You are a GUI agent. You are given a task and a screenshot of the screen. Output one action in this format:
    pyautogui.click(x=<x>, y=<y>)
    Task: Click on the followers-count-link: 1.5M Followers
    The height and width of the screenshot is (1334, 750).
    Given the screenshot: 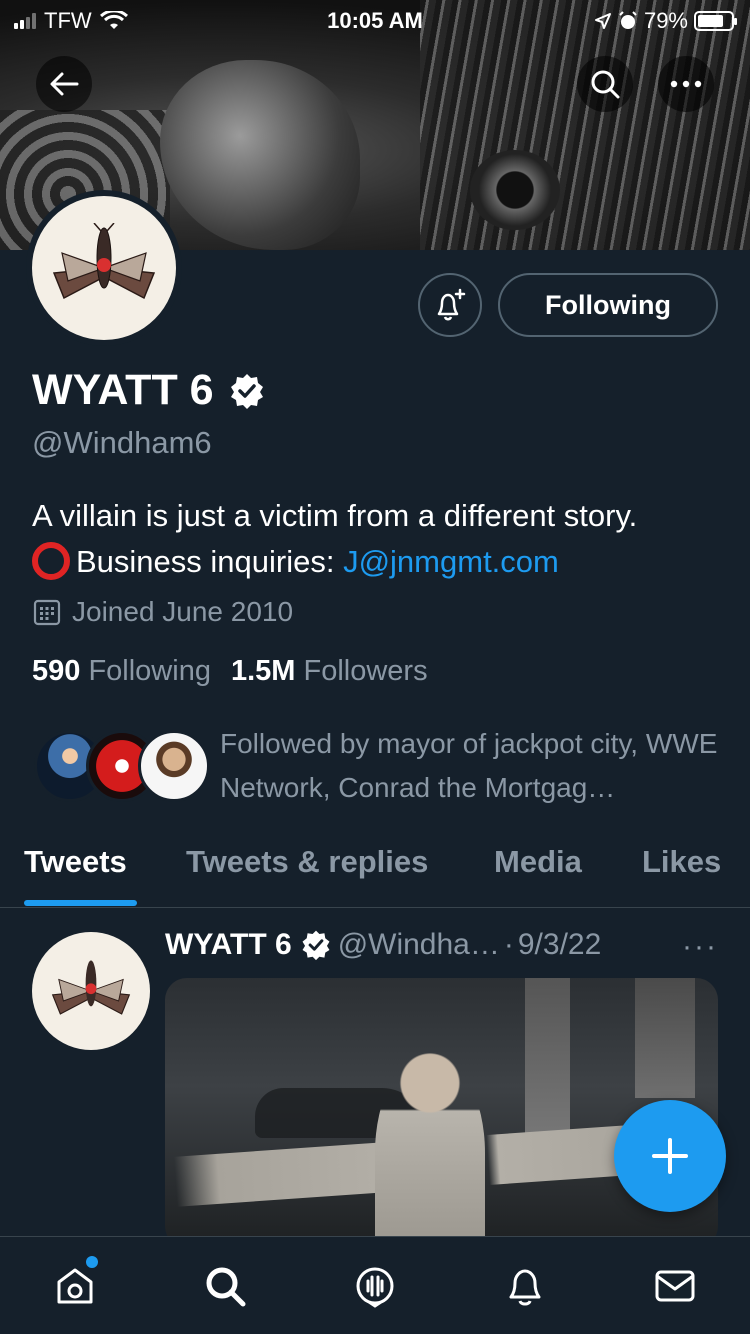 What is the action you would take?
    pyautogui.click(x=329, y=671)
    